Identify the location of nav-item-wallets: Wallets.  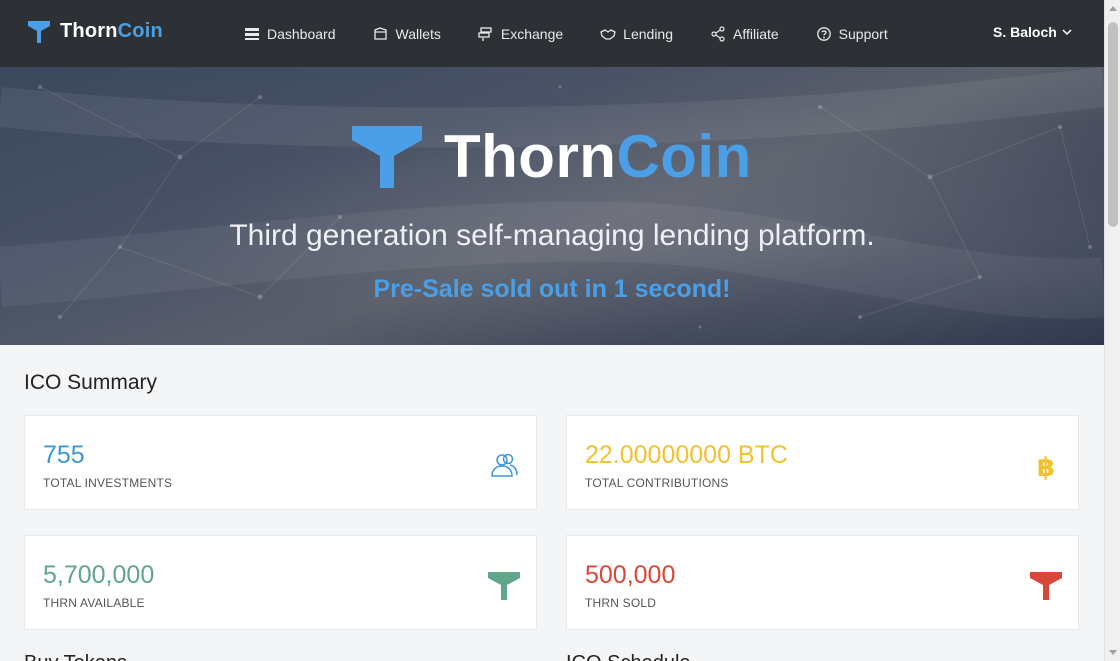
(407, 34).